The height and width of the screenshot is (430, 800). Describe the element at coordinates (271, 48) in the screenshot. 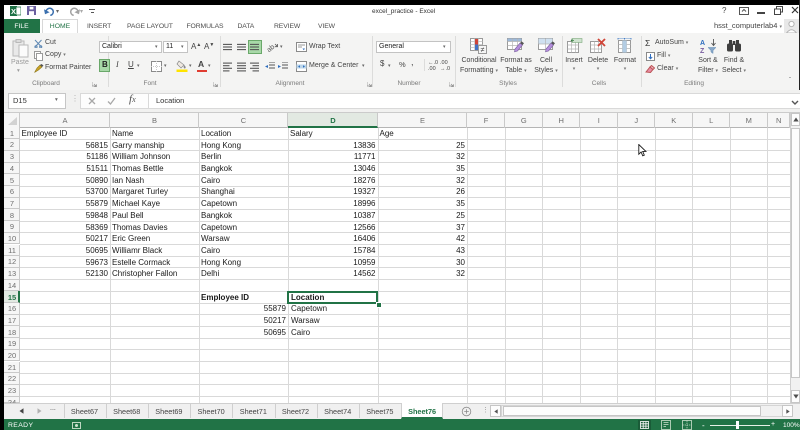

I see `svg-text: ab` at that location.